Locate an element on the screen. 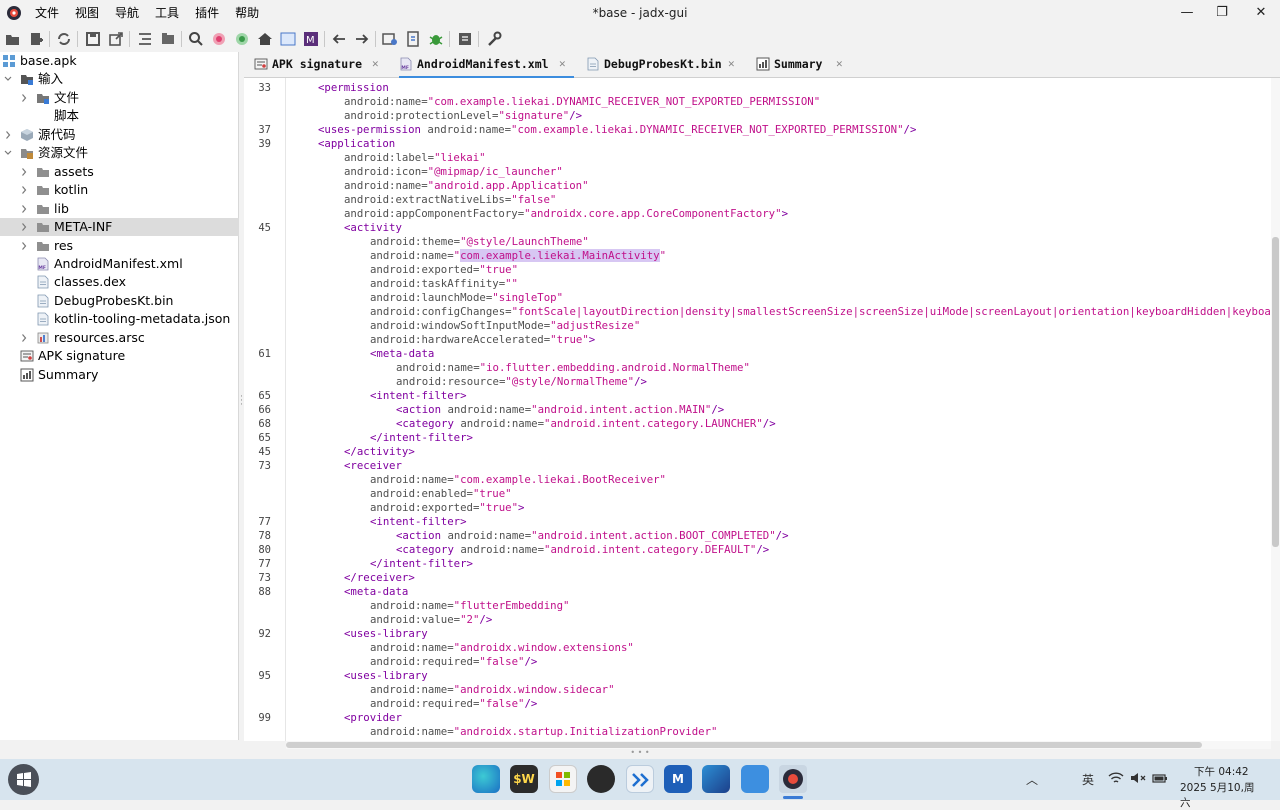 Image resolution: width=1280 pixels, height=810 pixels. vertical-scroll-thumb is located at coordinates (1275, 392).